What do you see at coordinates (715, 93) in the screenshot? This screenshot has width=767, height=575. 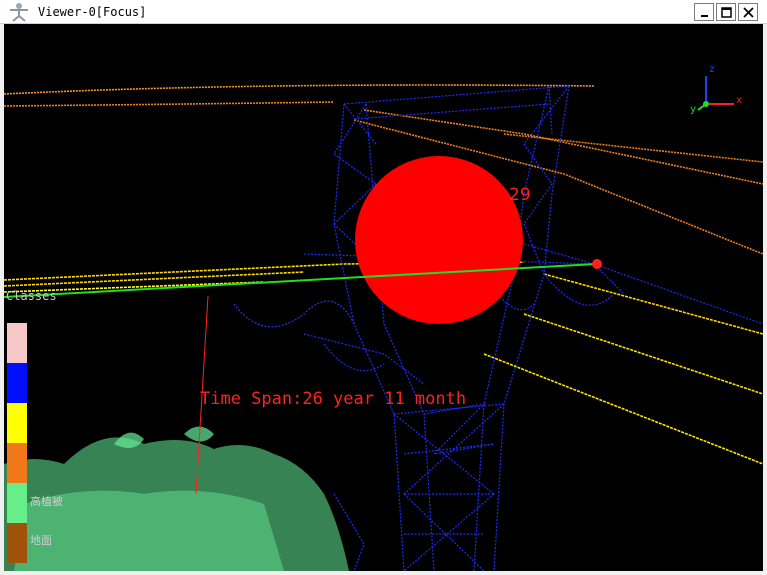 I see `axis-gizmo` at bounding box center [715, 93].